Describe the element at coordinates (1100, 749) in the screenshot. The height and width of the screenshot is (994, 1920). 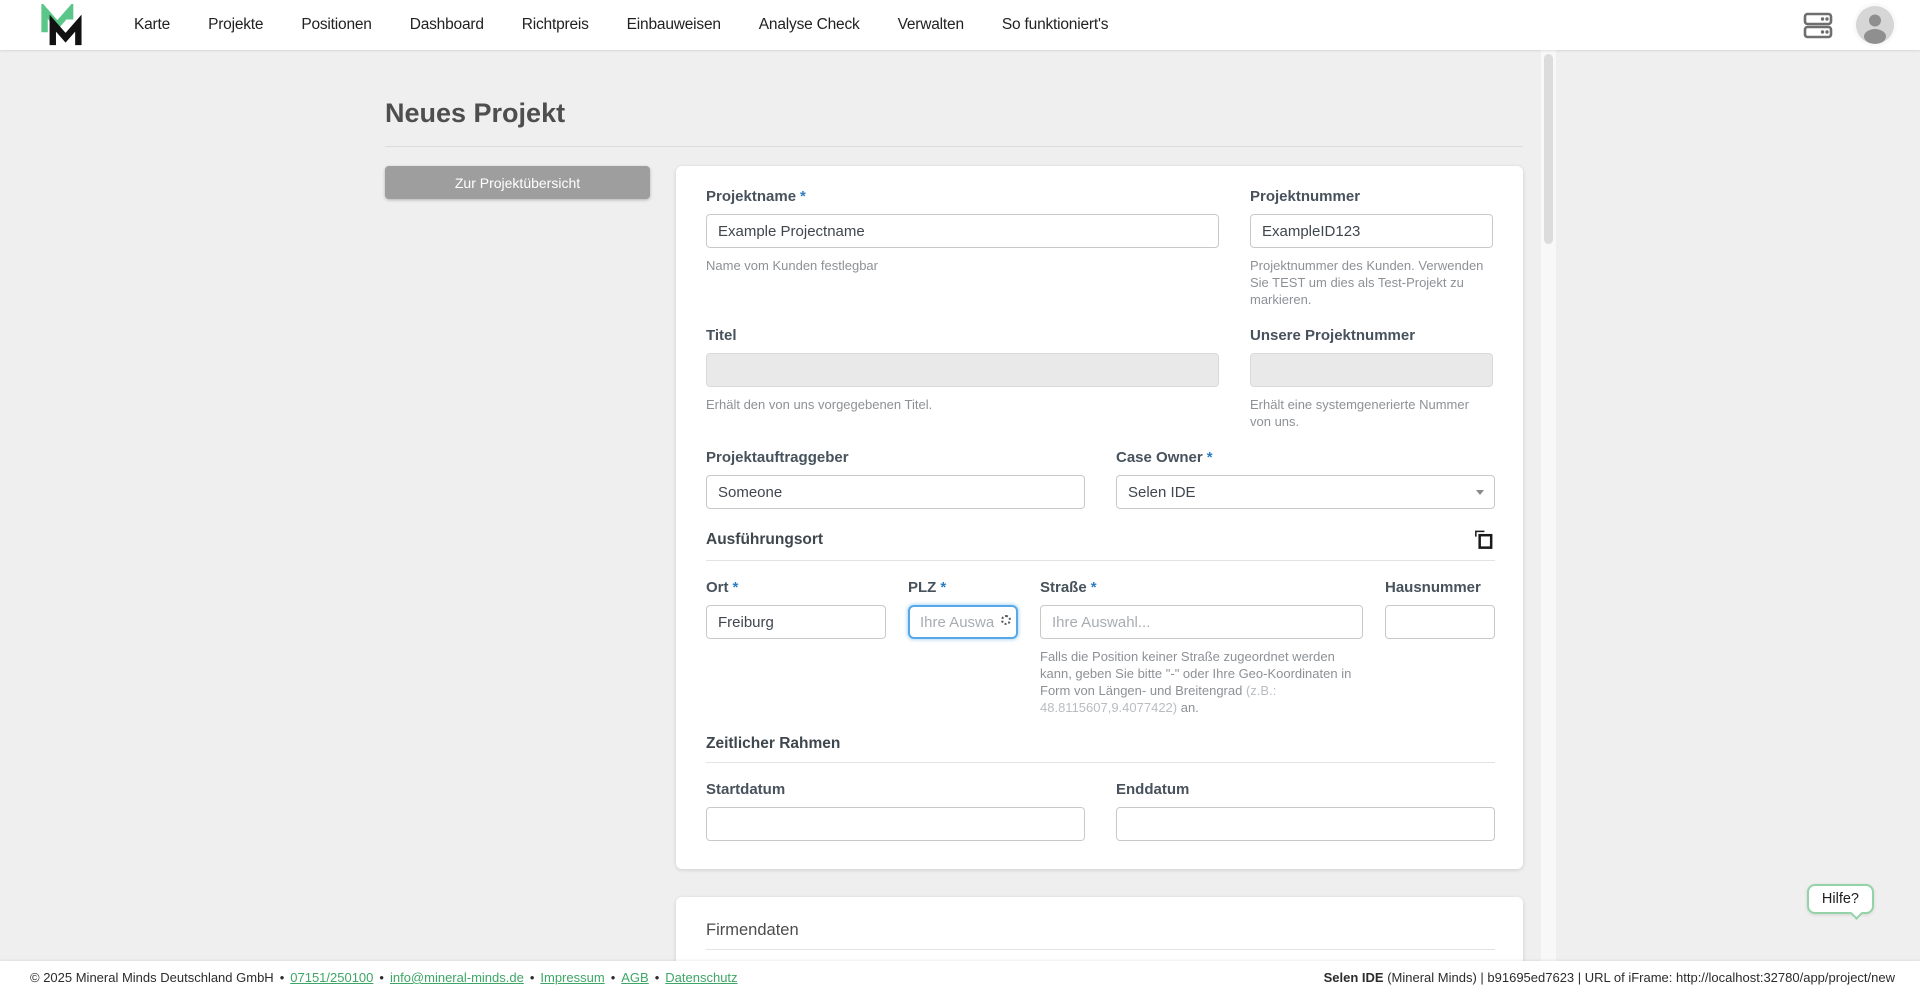
I see `zeitlicher-rahmen-section-header: Zeitlicher Rahmen` at that location.